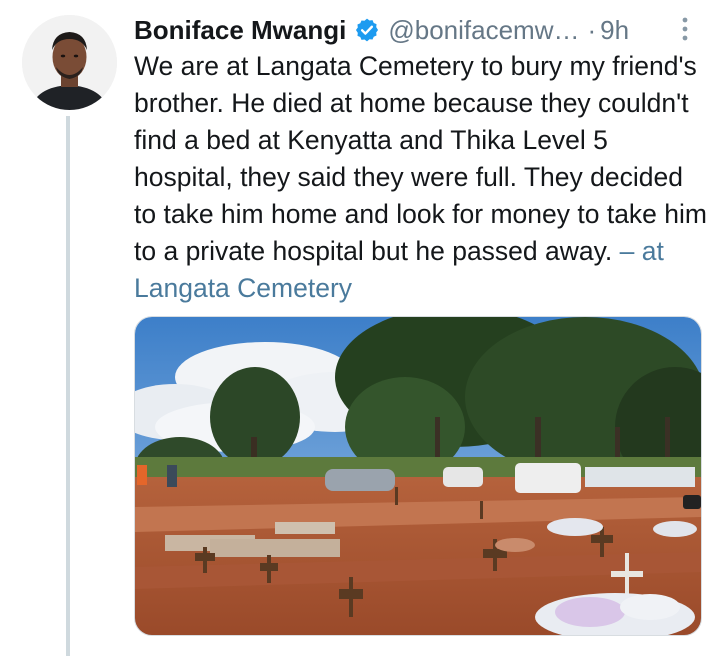  Describe the element at coordinates (614, 30) in the screenshot. I see `tweet-timestamp: 9h` at that location.